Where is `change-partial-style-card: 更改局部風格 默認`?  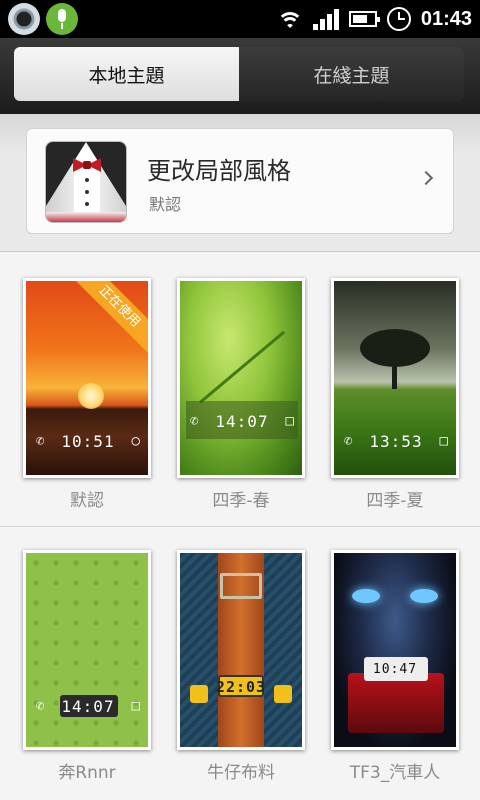
change-partial-style-card: 更改局部風格 默認 is located at coordinates (240, 181).